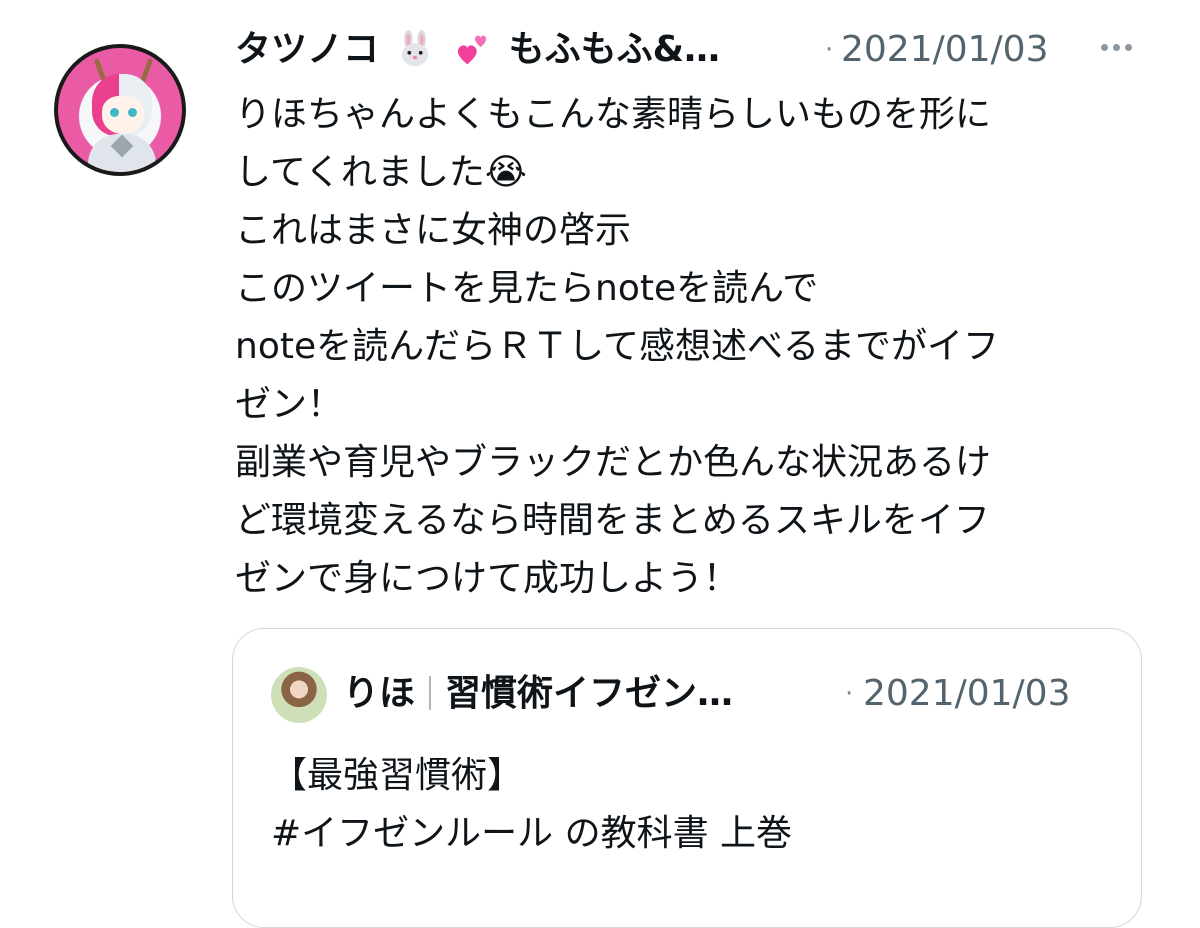 The image size is (1200, 928). What do you see at coordinates (617, 346) in the screenshot?
I see `tweet-line: noteを読んだらＲＴして感想述べるまでがイフ` at bounding box center [617, 346].